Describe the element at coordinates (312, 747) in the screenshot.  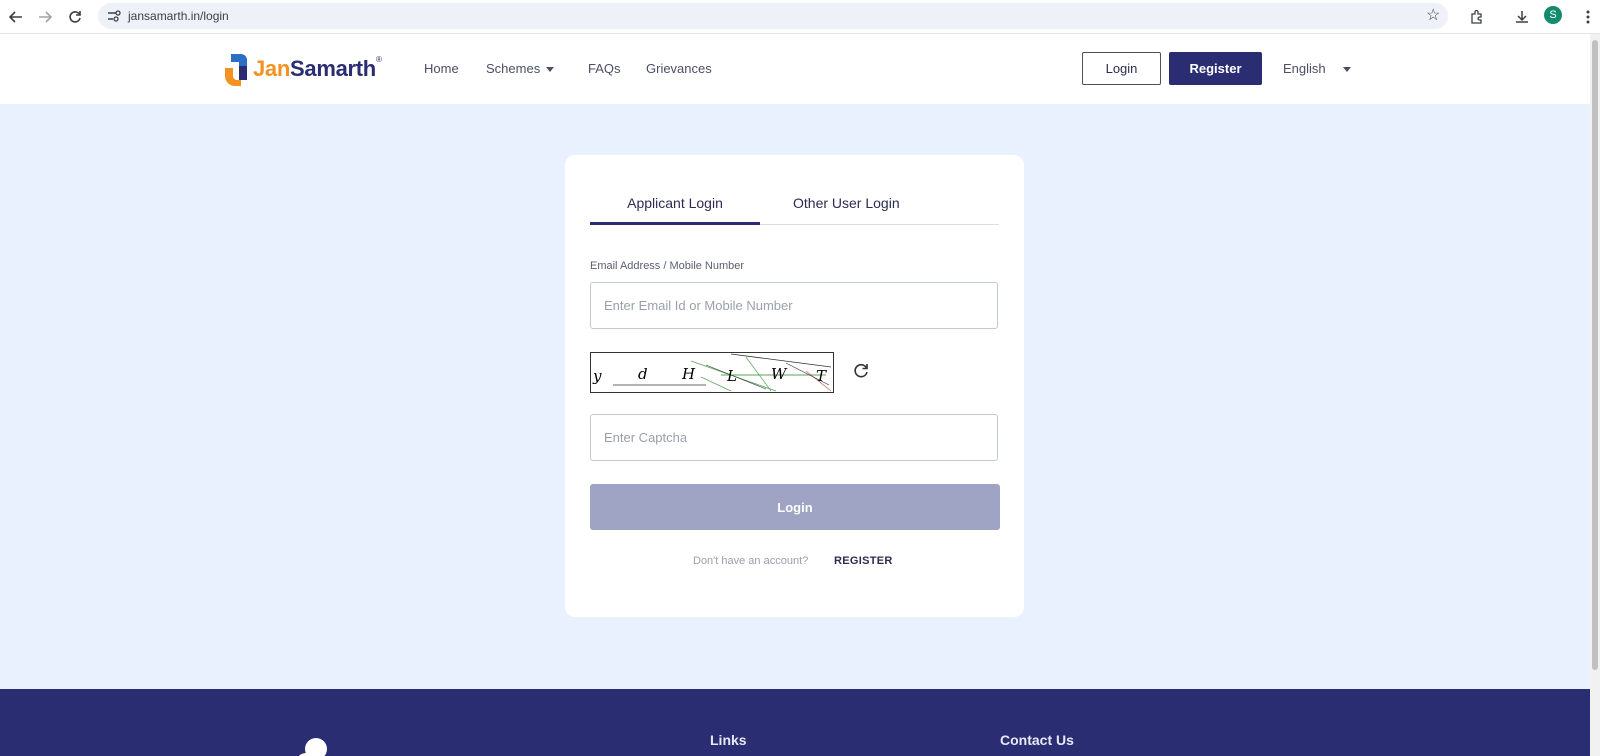
I see `footer-logo-icon` at that location.